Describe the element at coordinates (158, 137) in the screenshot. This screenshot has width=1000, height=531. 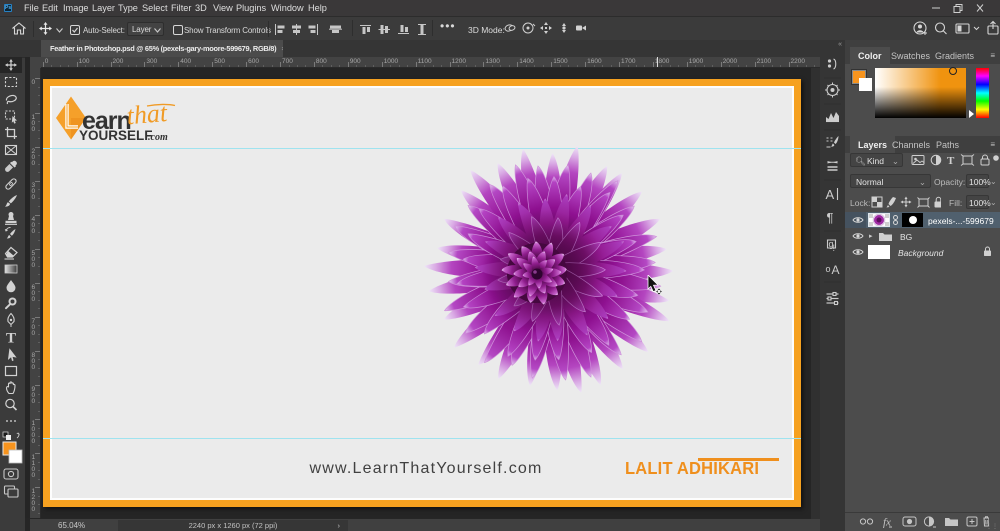
I see `svg-text: .com` at that location.